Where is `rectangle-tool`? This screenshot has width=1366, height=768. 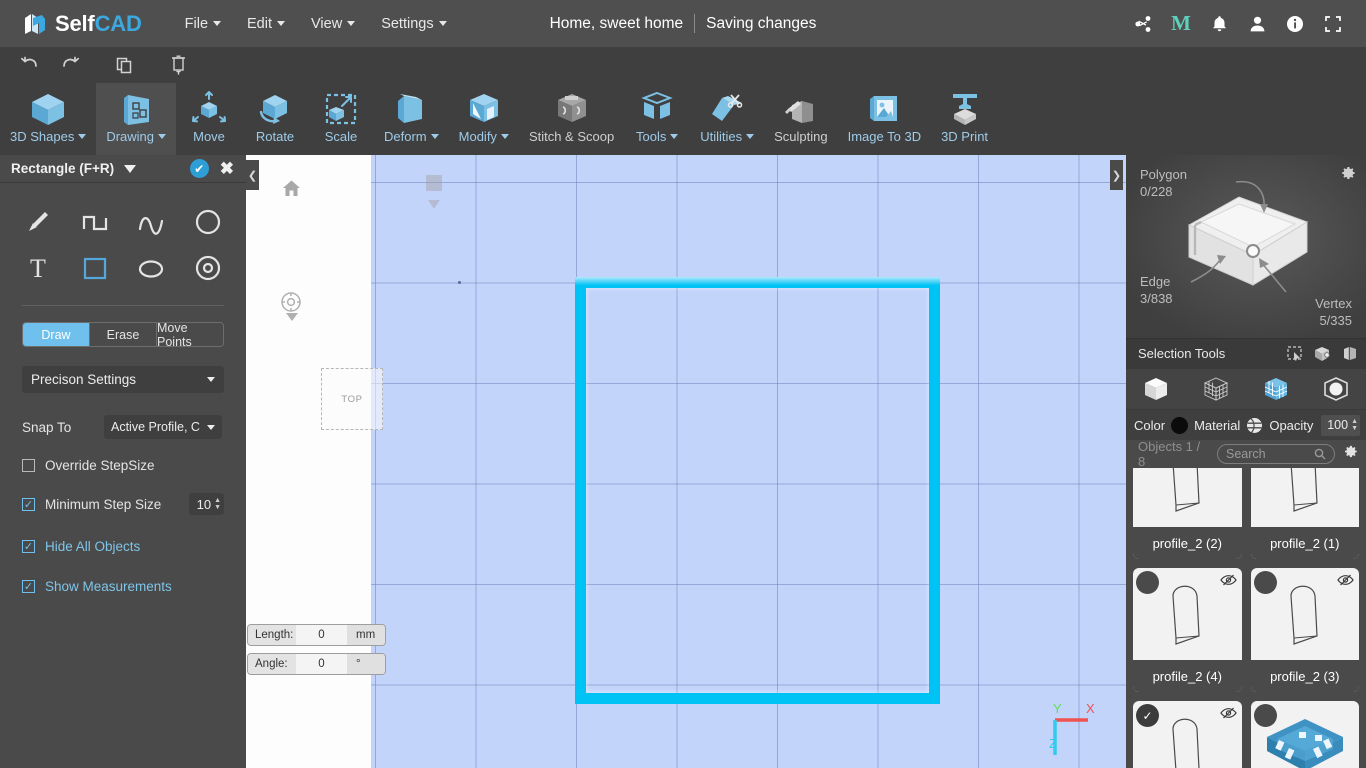
rectangle-tool is located at coordinates (95, 268).